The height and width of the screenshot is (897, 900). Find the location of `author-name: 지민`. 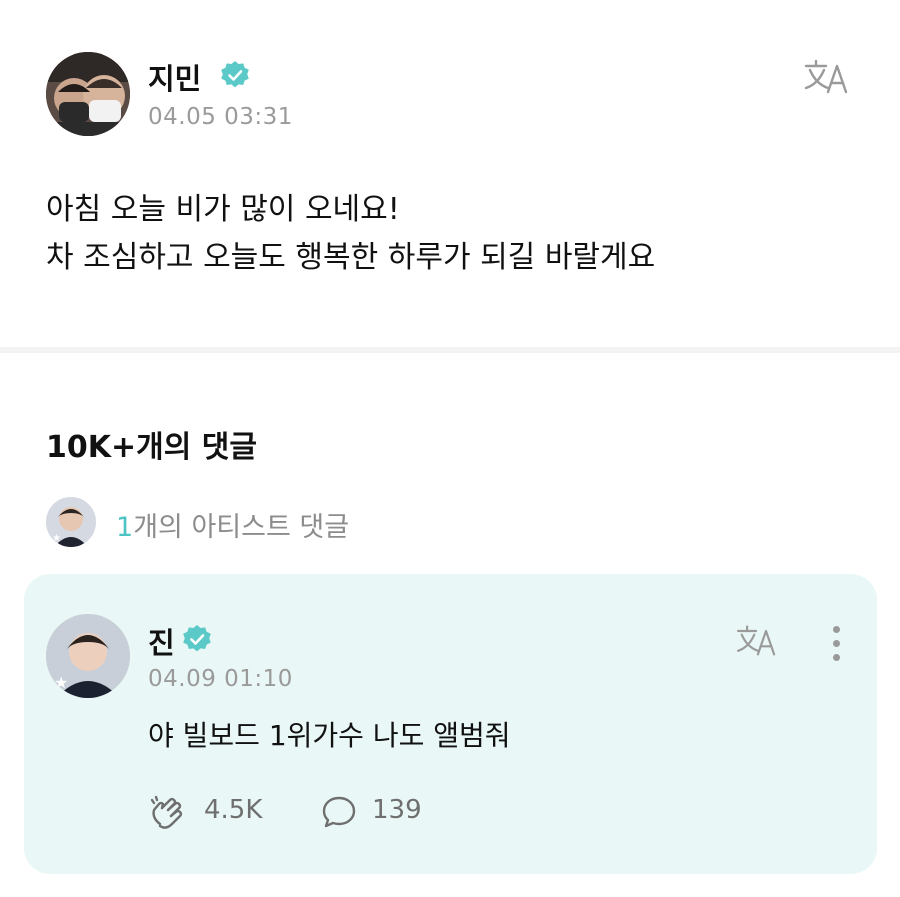

author-name: 지민 is located at coordinates (174, 77).